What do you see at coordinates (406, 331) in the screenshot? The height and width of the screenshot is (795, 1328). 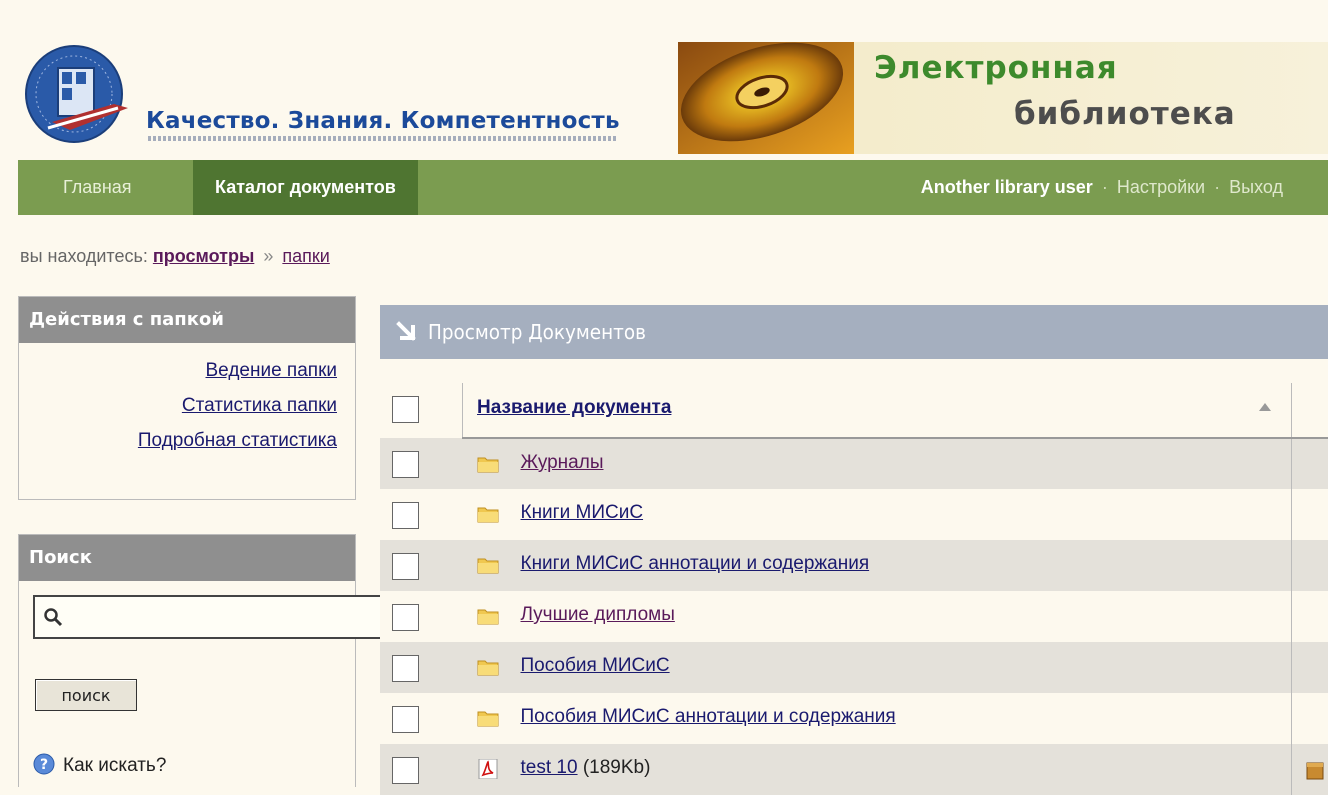 I see `arrow-down-right-icon` at bounding box center [406, 331].